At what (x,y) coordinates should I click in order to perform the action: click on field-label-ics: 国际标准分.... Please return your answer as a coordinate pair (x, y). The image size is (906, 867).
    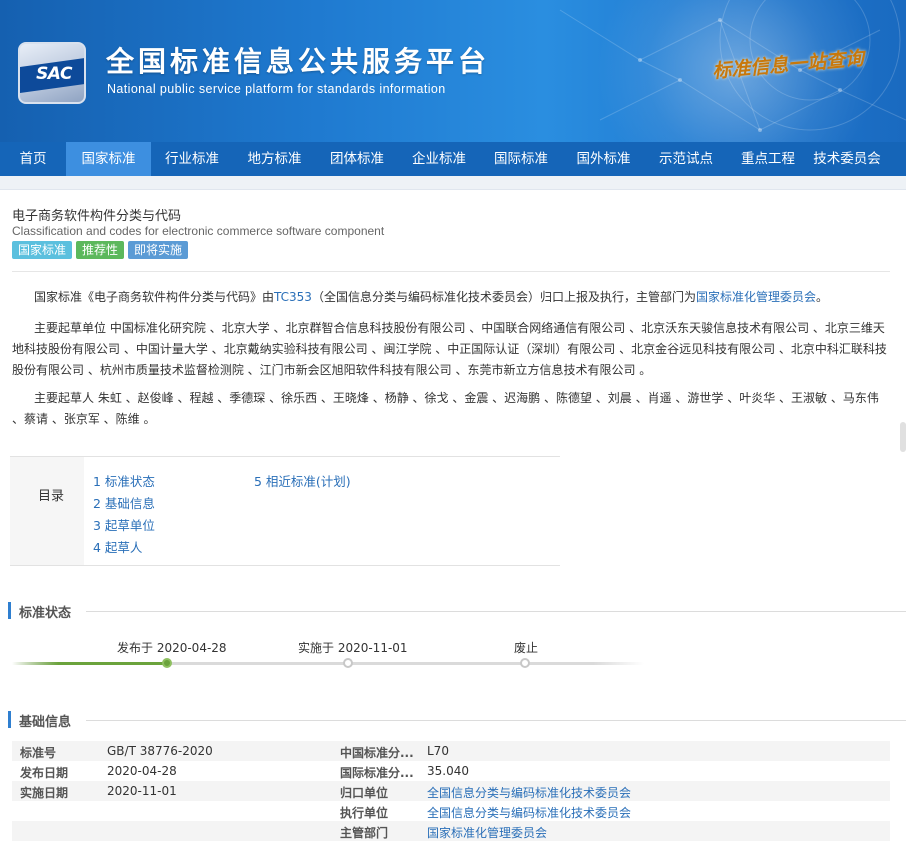
    Looking at the image, I should click on (377, 773).